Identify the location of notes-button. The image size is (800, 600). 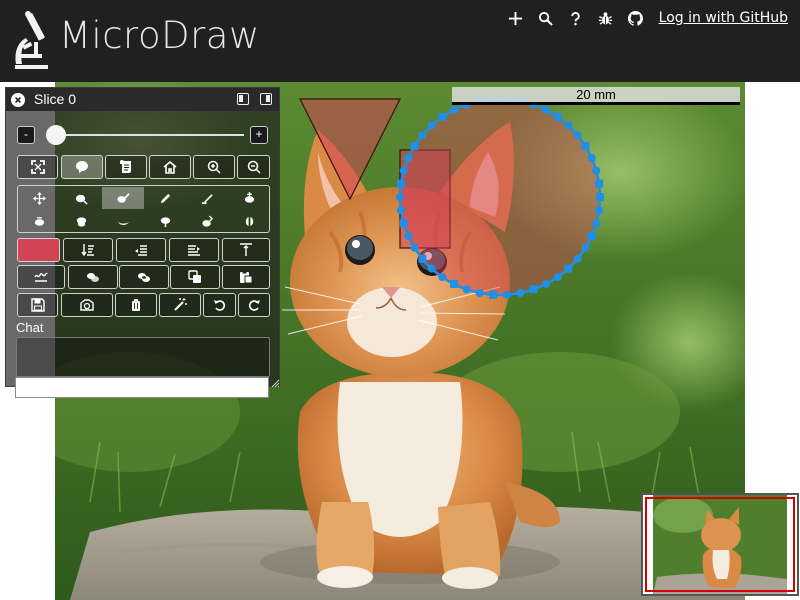
(126, 167).